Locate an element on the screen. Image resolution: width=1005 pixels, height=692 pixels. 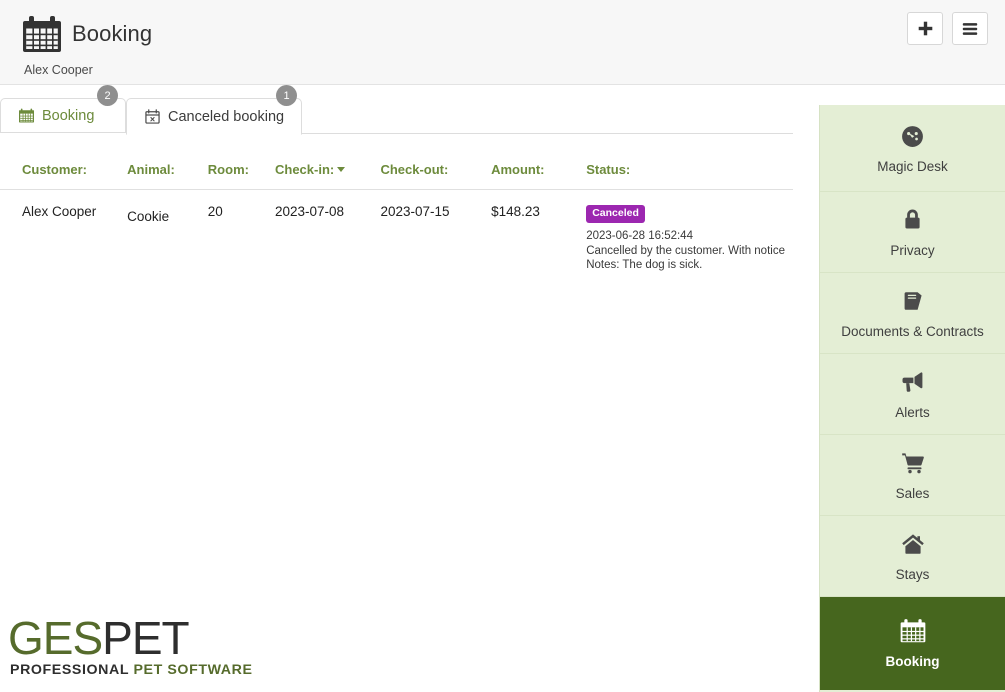
cell-customer: Alex Cooper is located at coordinates (59, 211).